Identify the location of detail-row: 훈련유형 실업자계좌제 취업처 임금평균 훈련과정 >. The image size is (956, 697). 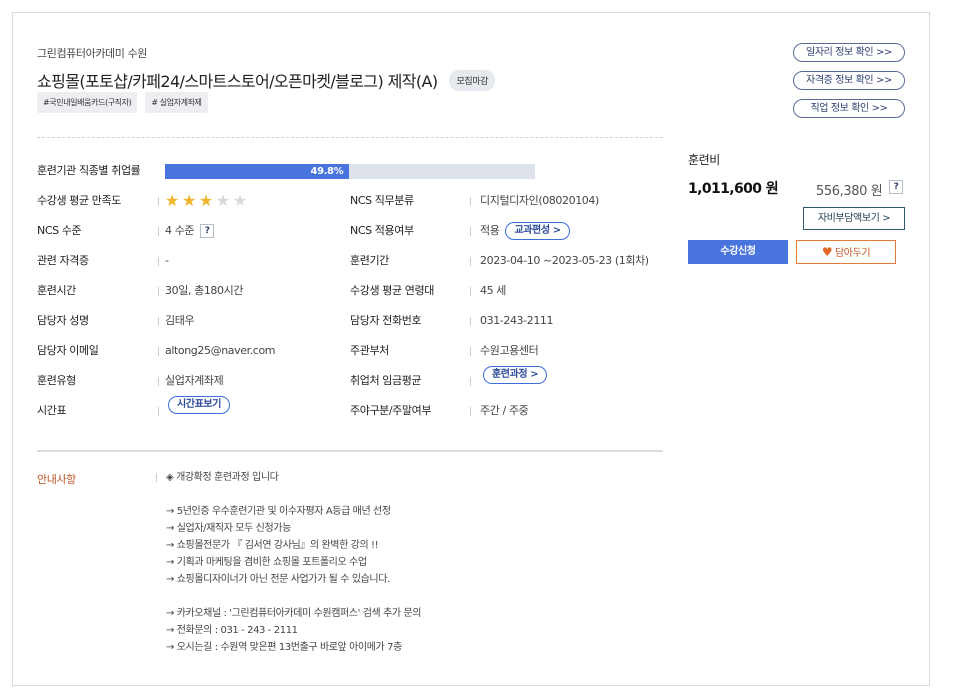
(357, 381).